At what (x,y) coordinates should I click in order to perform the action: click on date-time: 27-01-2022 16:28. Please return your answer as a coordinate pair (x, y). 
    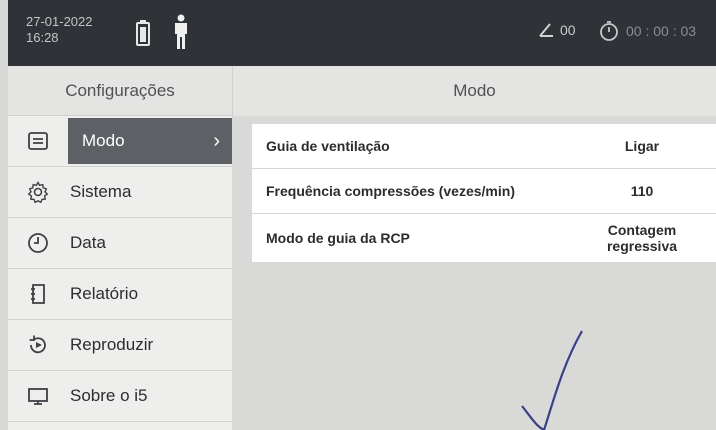
    Looking at the image, I should click on (59, 30).